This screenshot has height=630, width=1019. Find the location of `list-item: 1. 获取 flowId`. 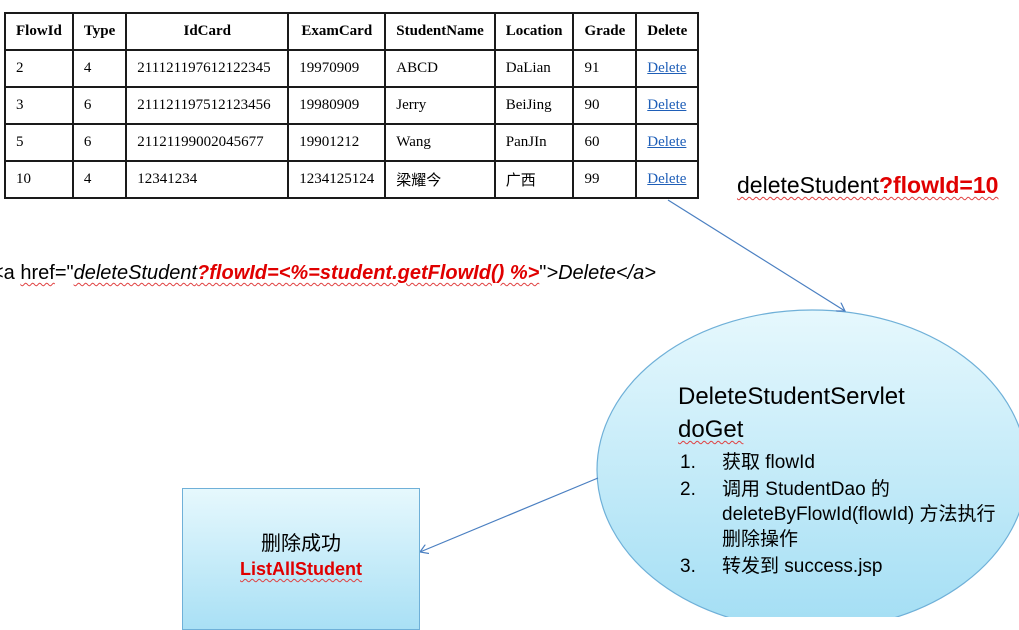

list-item: 1. 获取 flowId is located at coordinates (843, 462).